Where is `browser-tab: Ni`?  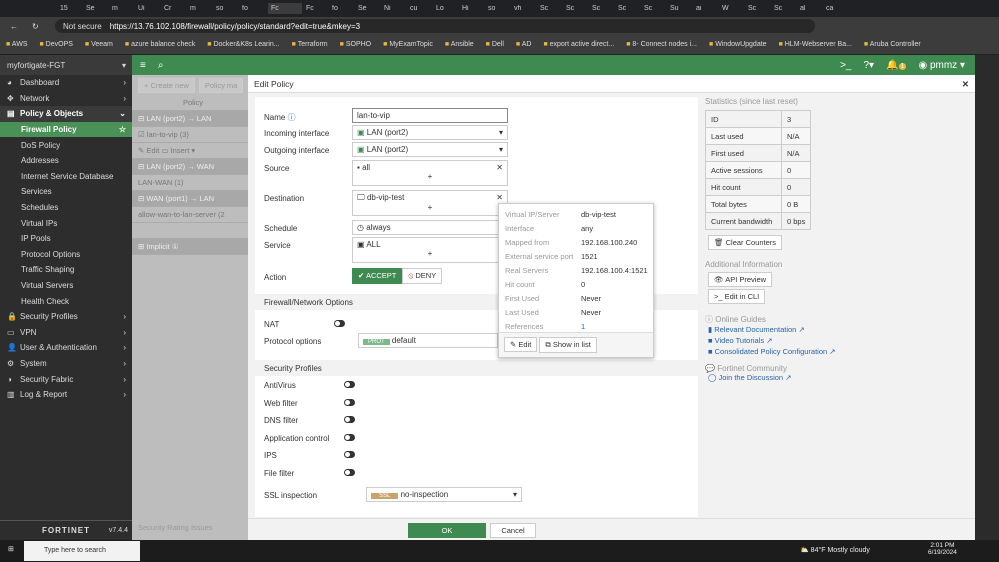 browser-tab: Ni is located at coordinates (395, 8).